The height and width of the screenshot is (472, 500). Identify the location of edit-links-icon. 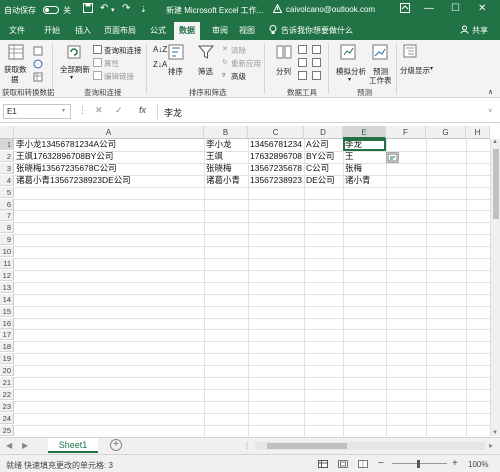
(97, 75).